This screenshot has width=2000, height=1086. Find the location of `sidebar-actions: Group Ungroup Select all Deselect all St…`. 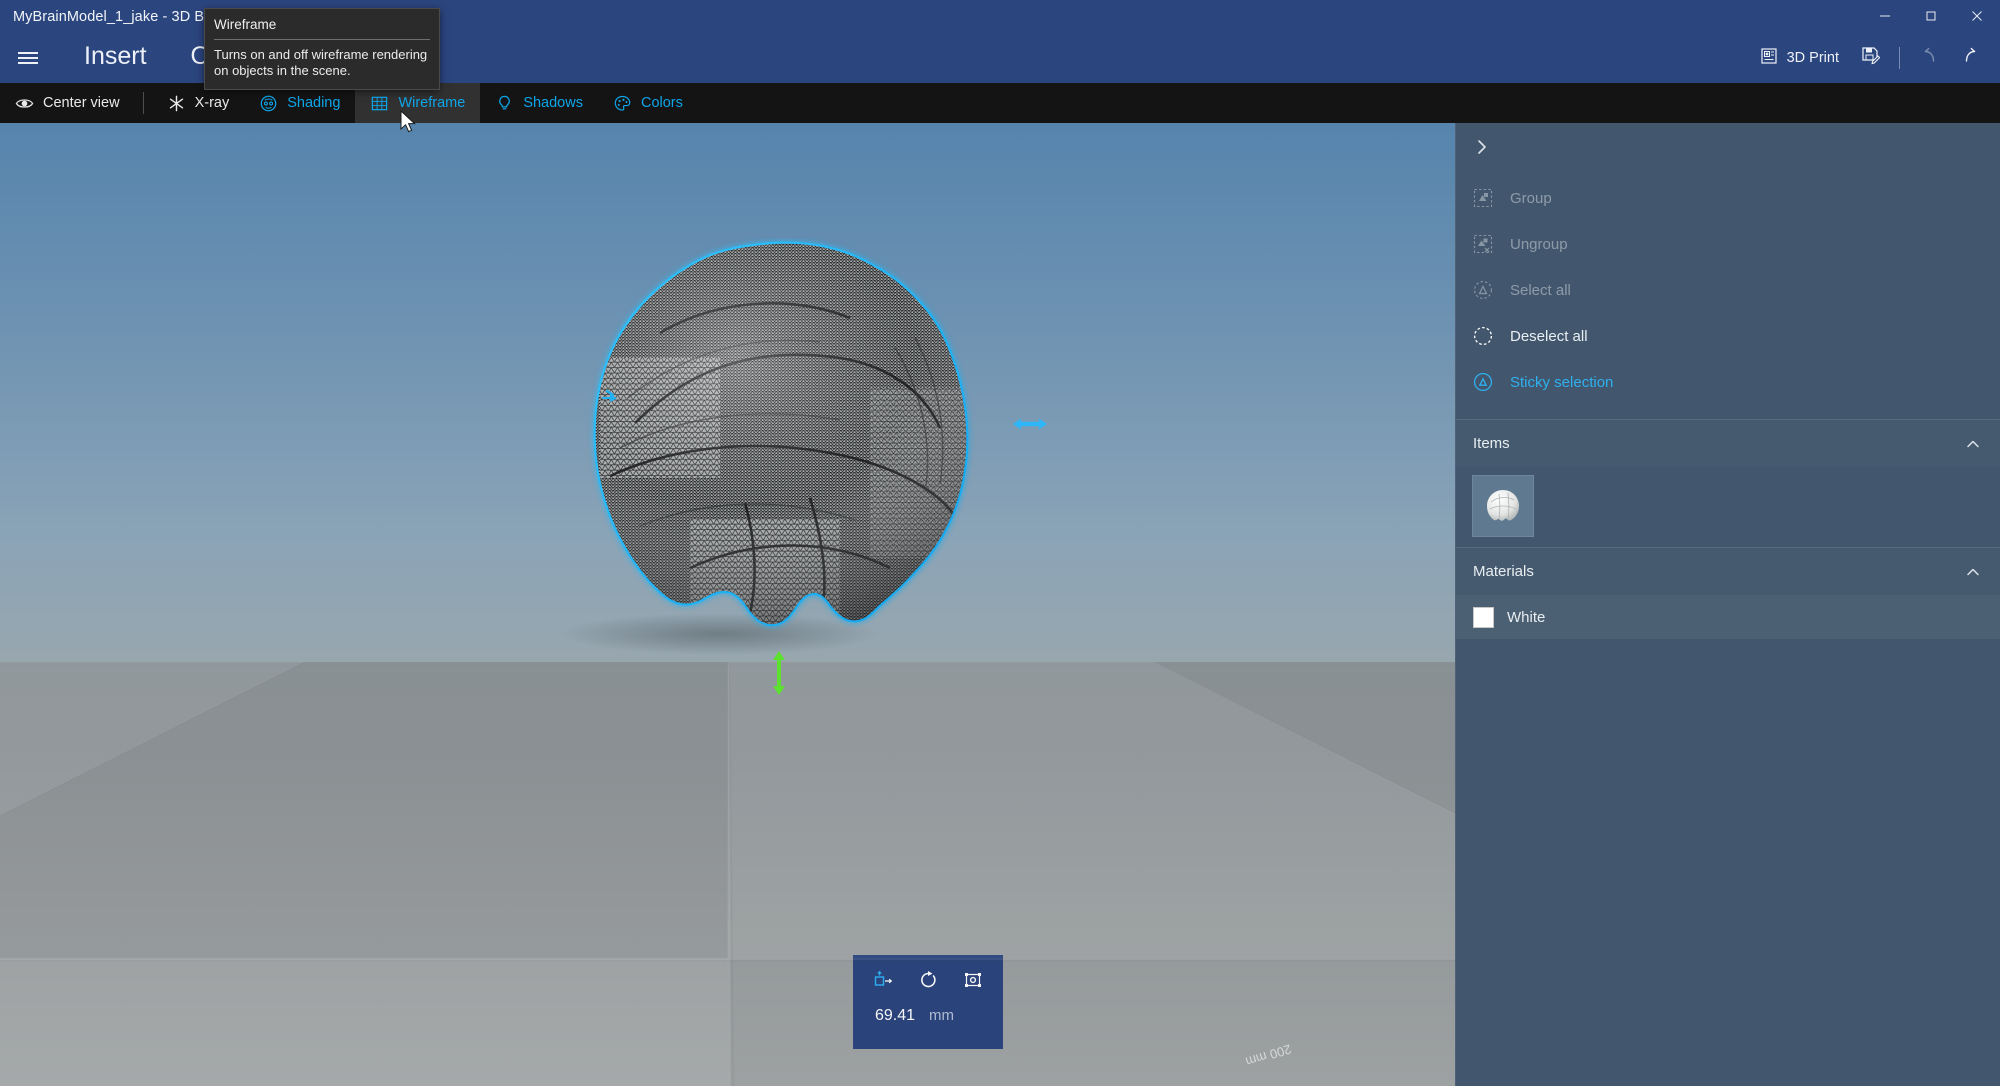

sidebar-actions: Group Ungroup Select all Deselect all St… is located at coordinates (1728, 297).